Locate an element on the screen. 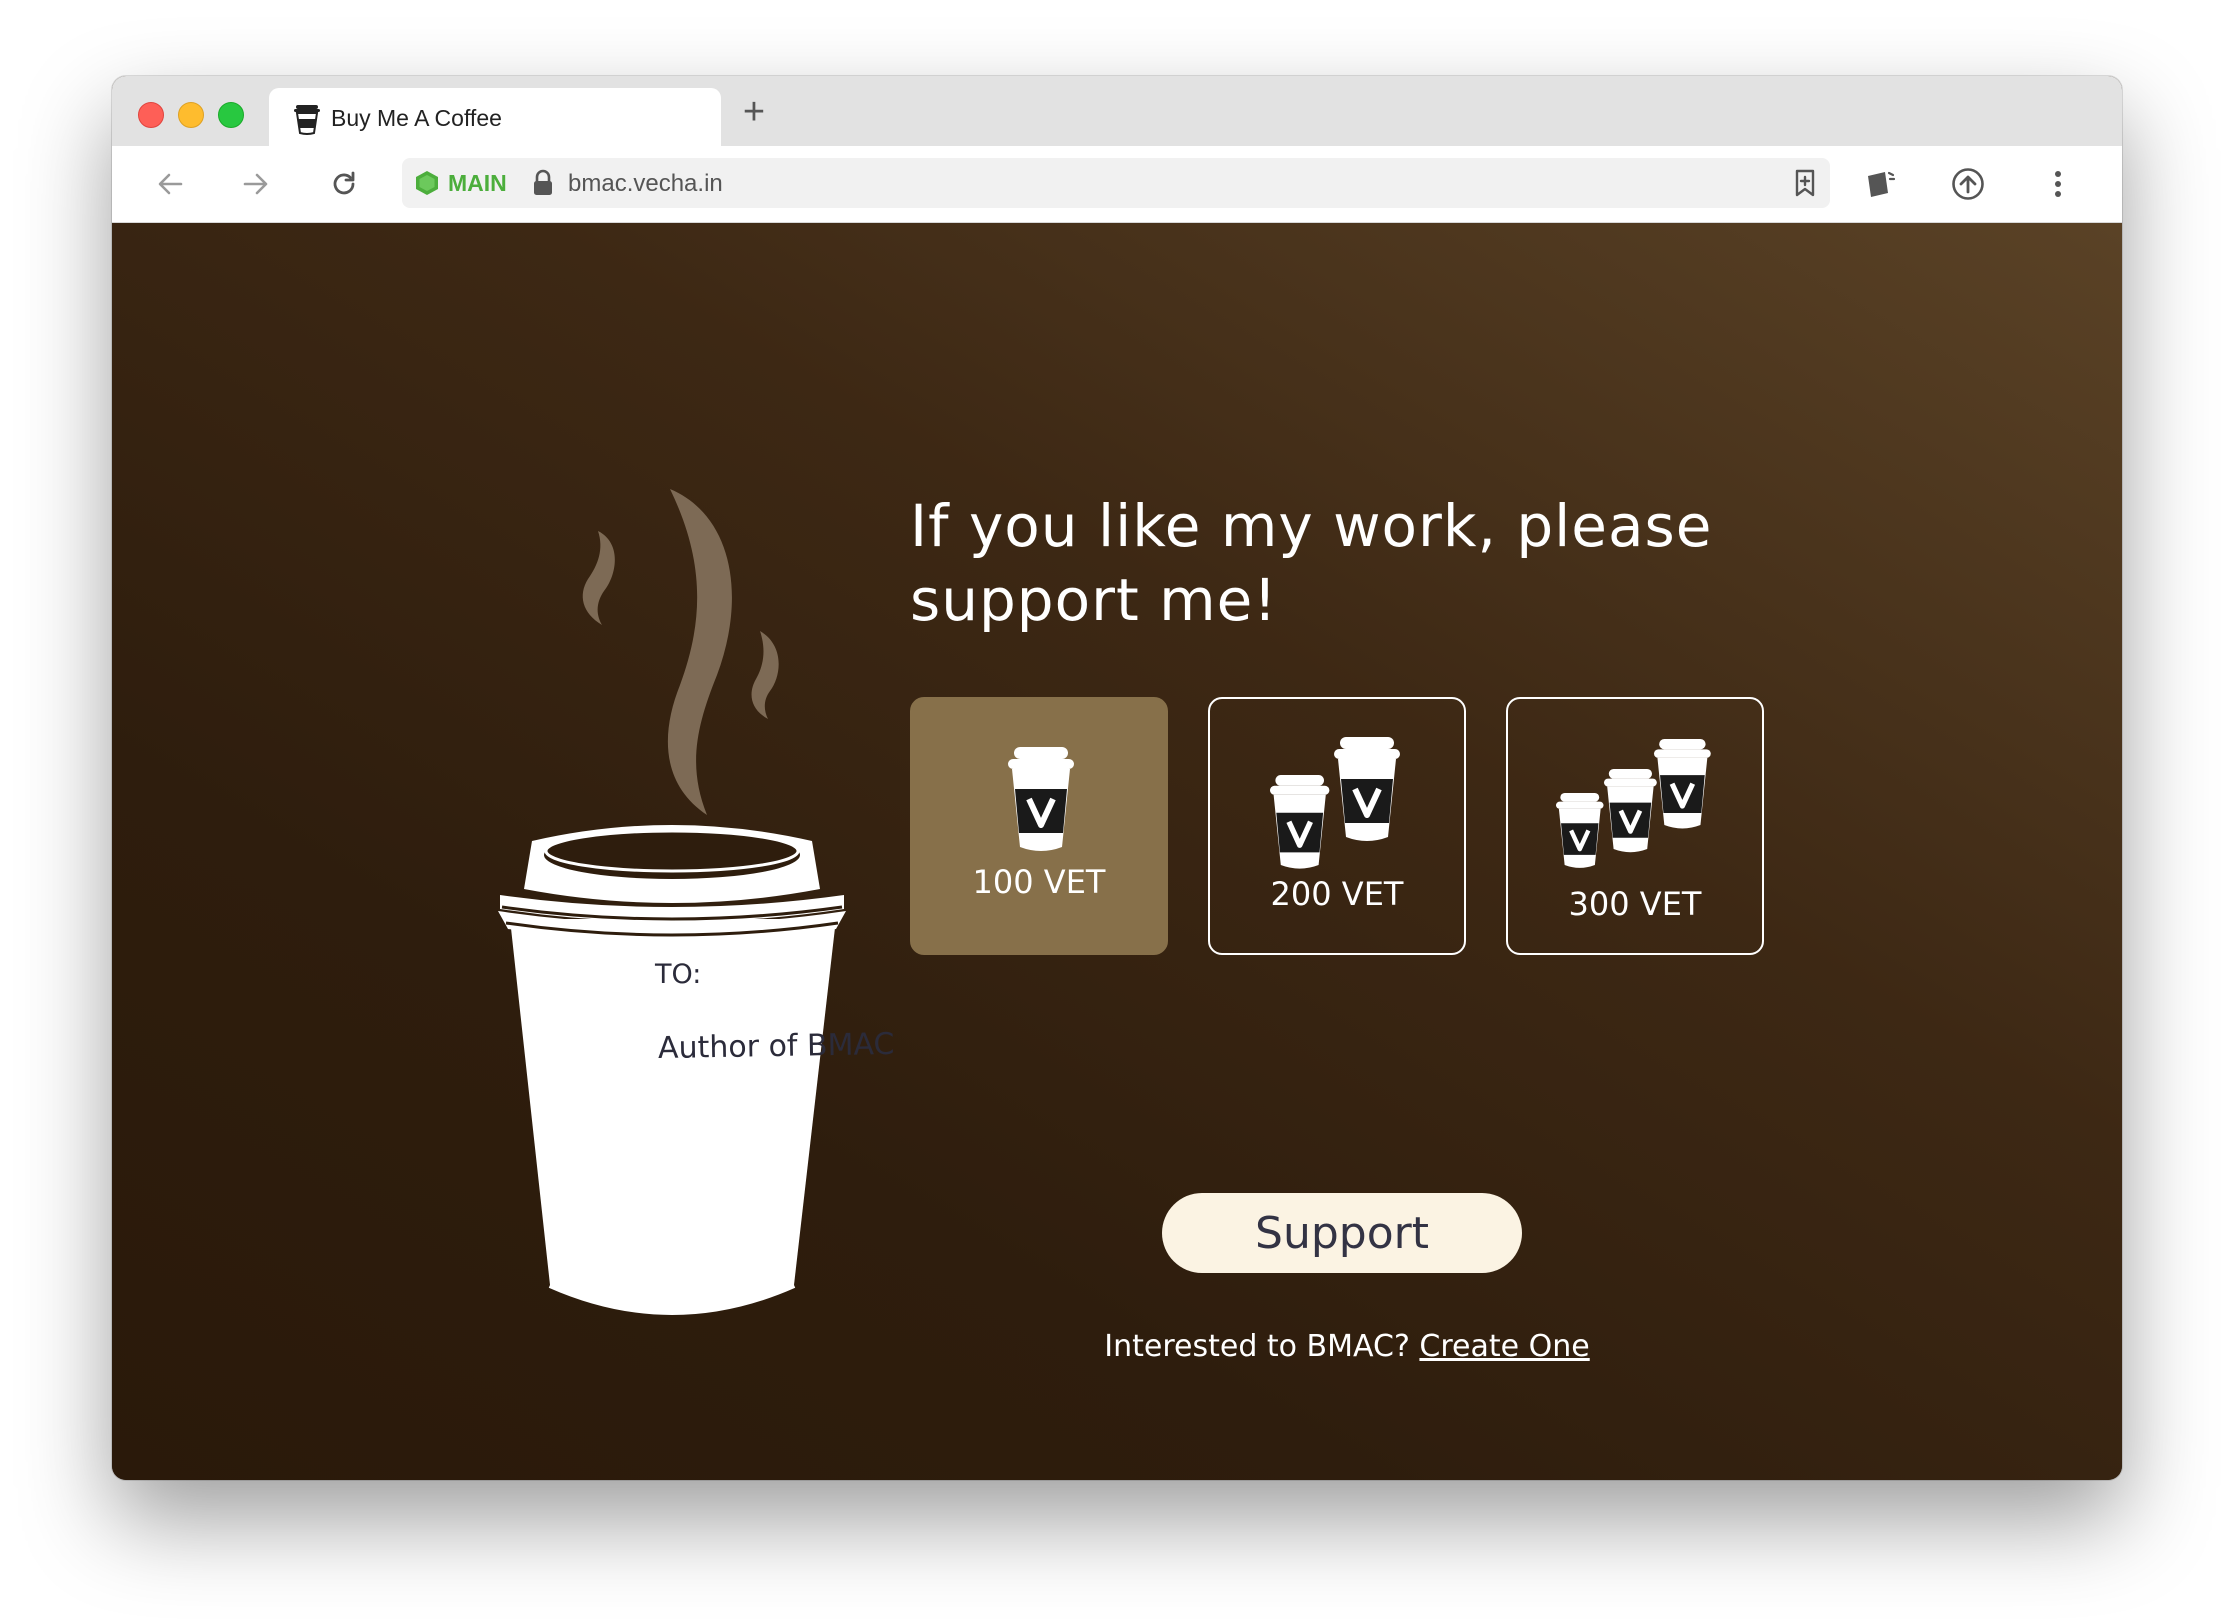  browser-toolbar: MAIN bmac.vecha.in is located at coordinates (1117, 184).